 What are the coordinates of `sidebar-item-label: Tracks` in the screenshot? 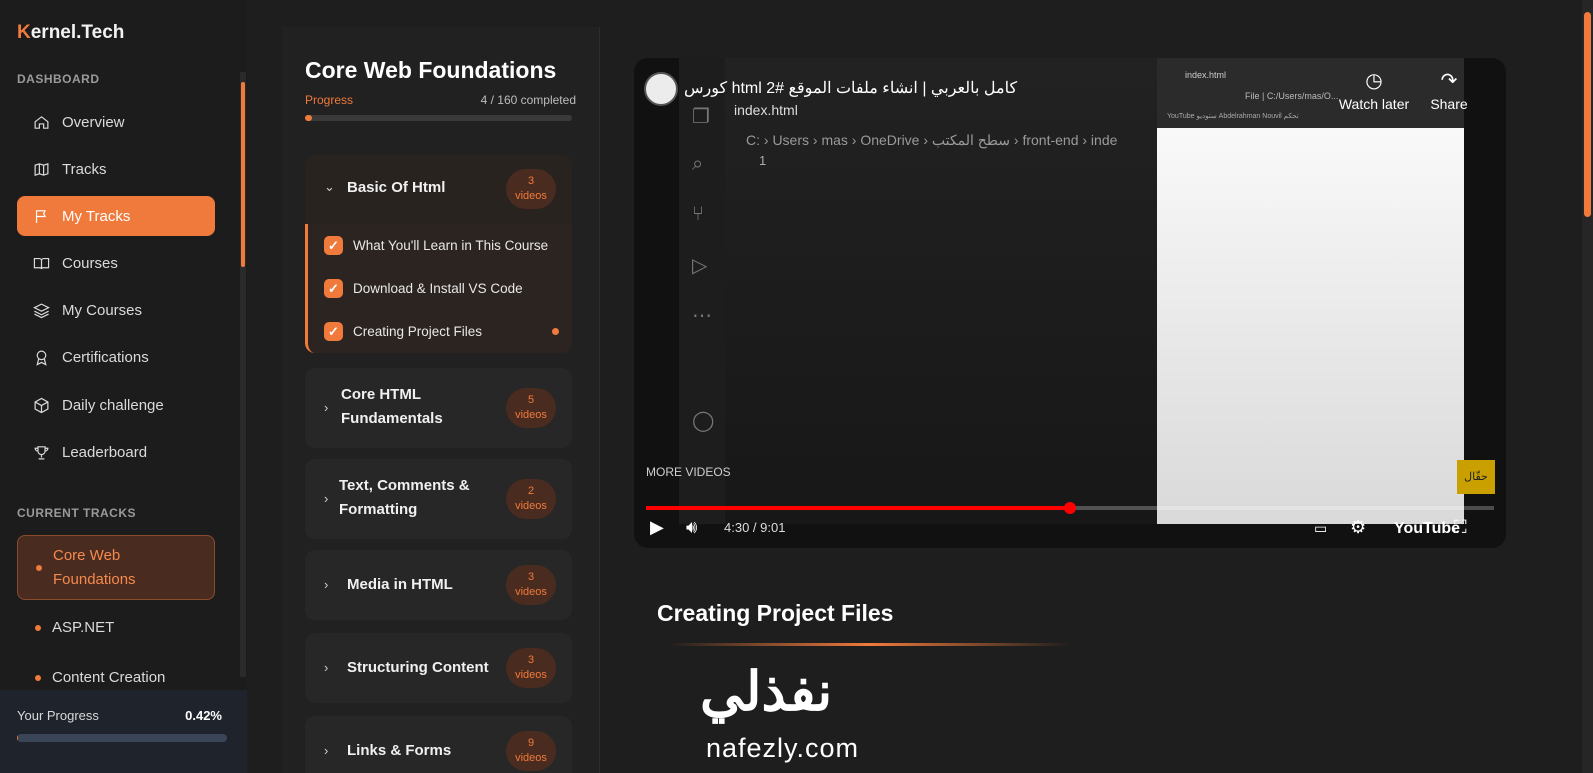 It's located at (84, 169).